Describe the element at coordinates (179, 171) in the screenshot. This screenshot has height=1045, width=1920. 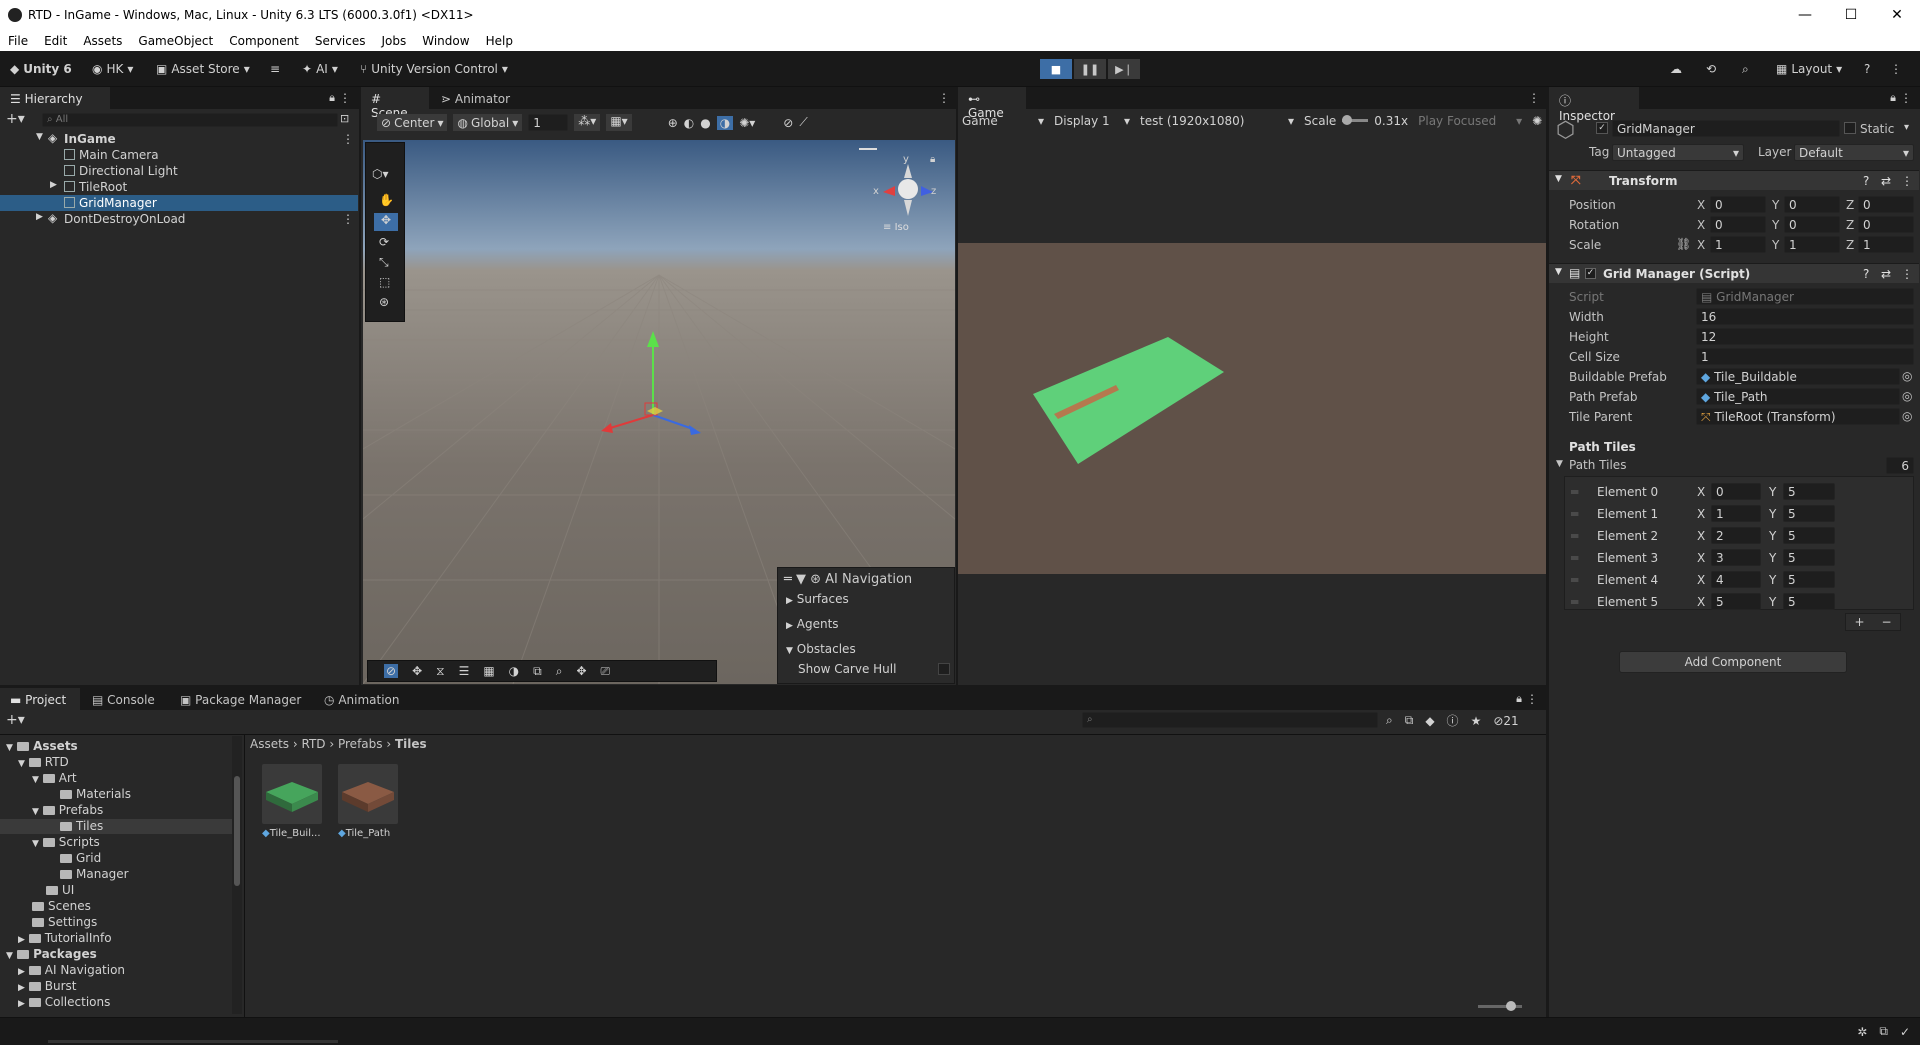
I see `hierarchy-item-directional-light: Directional Light` at that location.